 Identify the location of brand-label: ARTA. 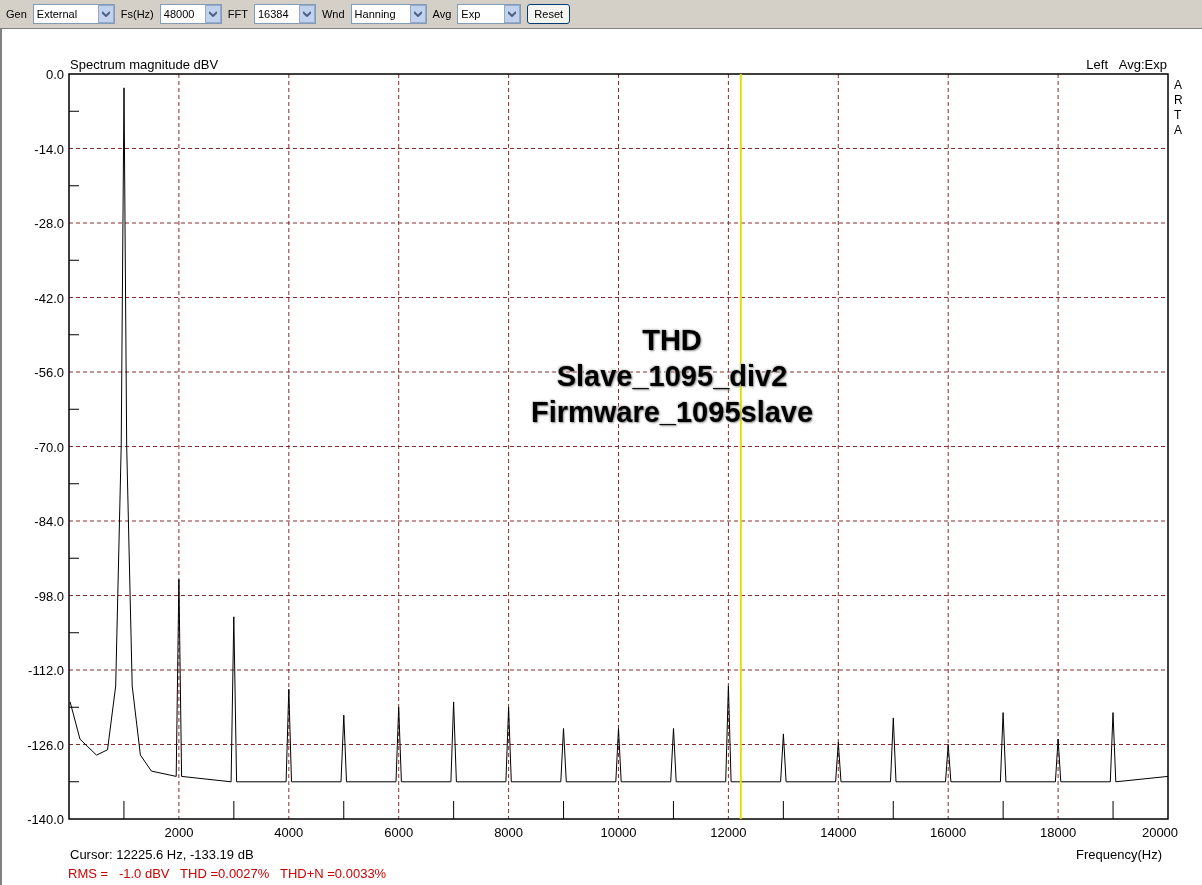
(1178, 107).